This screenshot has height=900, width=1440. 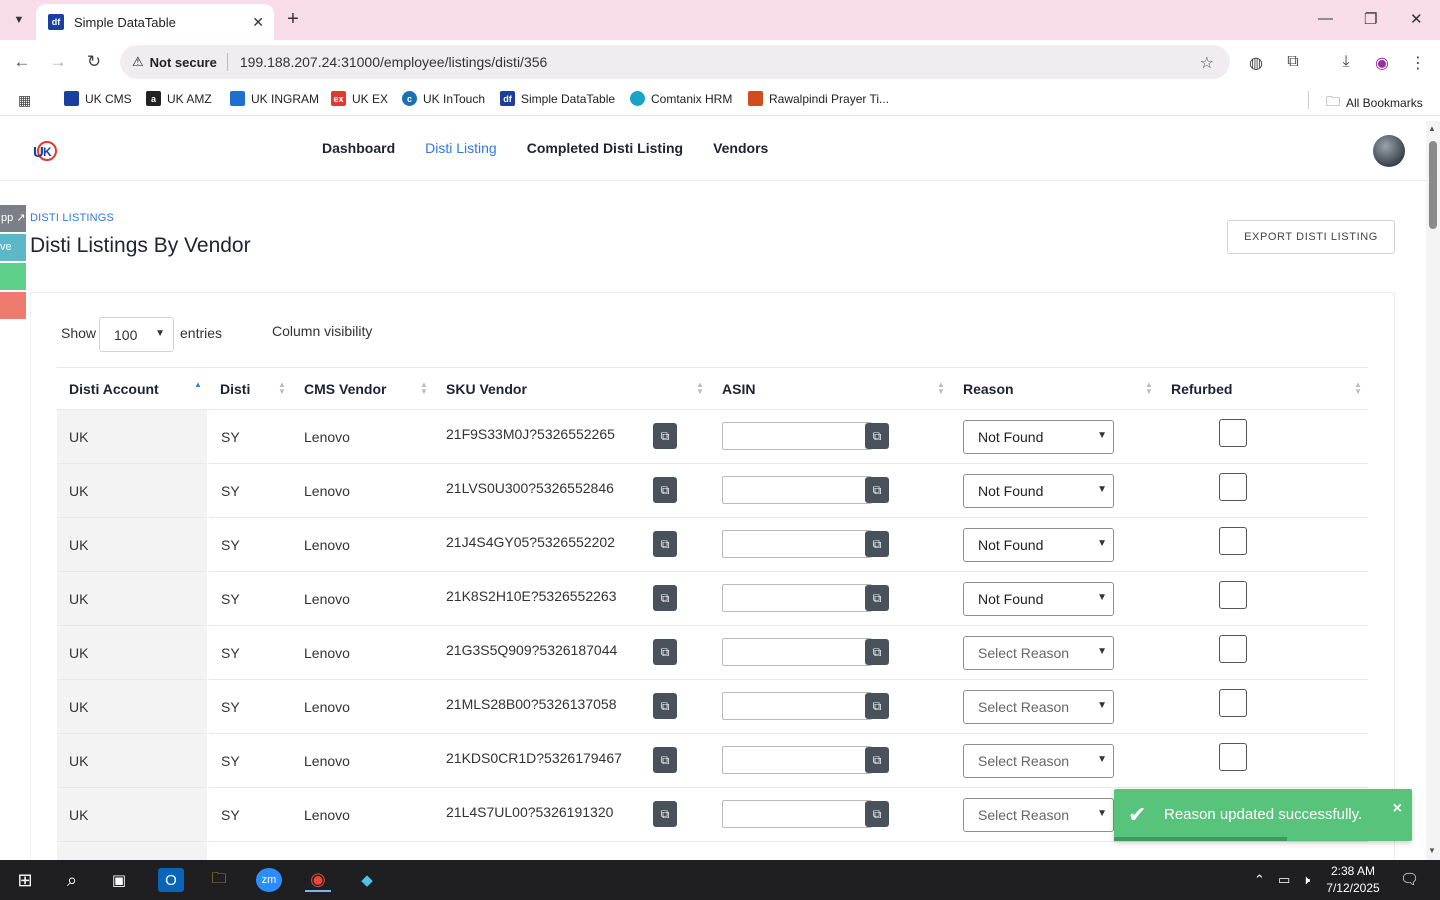 What do you see at coordinates (258, 22) in the screenshot?
I see `tab-close-icon: ✕` at bounding box center [258, 22].